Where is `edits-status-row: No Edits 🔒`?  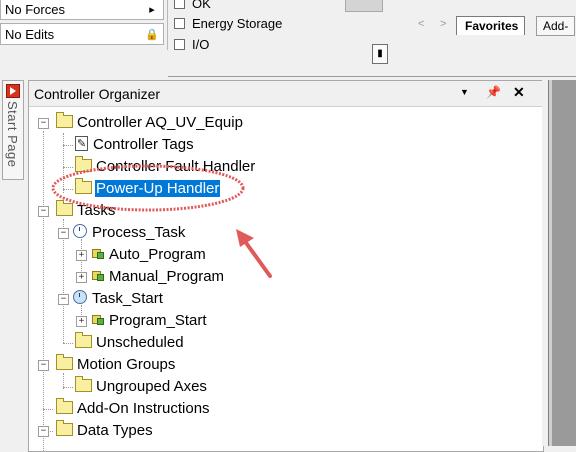 edits-status-row: No Edits 🔒 is located at coordinates (82, 34).